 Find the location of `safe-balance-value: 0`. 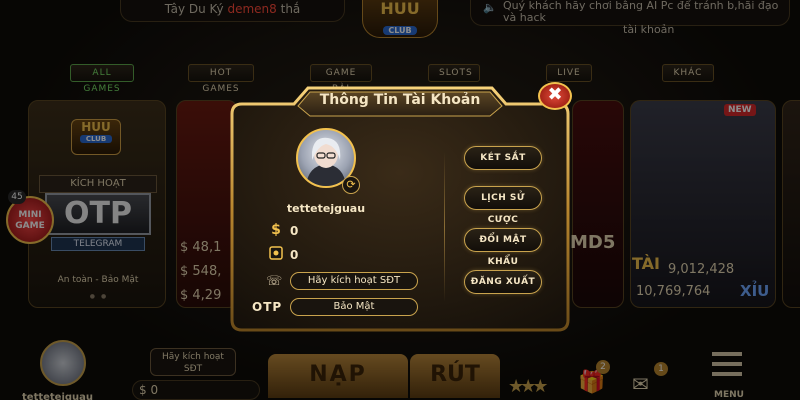

safe-balance-value: 0 is located at coordinates (294, 255).